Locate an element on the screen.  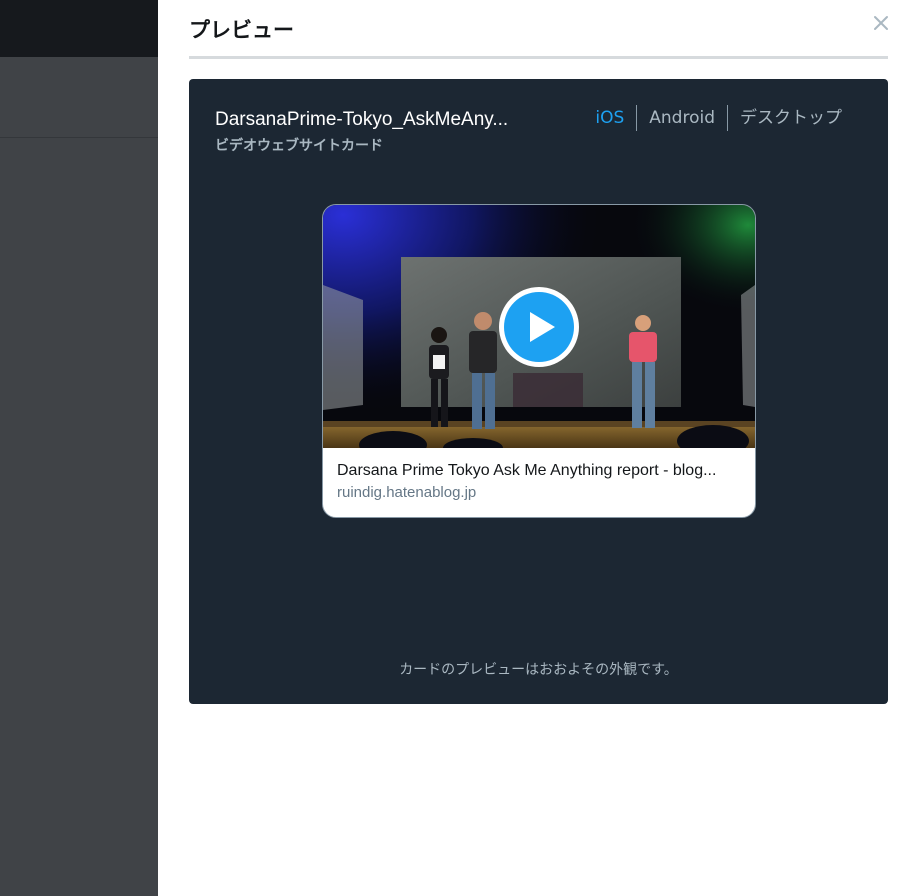
play-icon is located at coordinates (539, 327).